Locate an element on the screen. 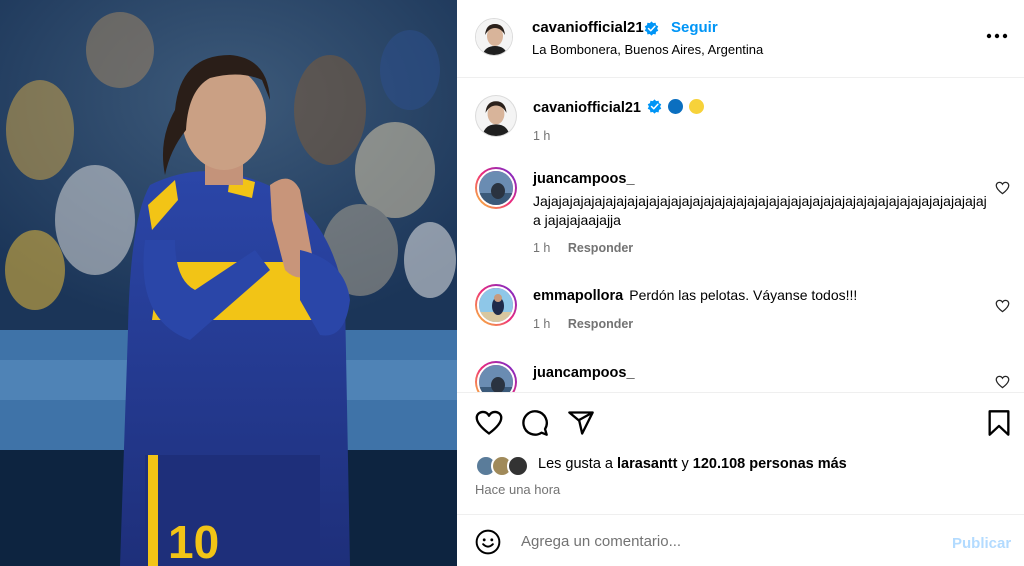  likes-prefix: Les gusta a is located at coordinates (575, 464).